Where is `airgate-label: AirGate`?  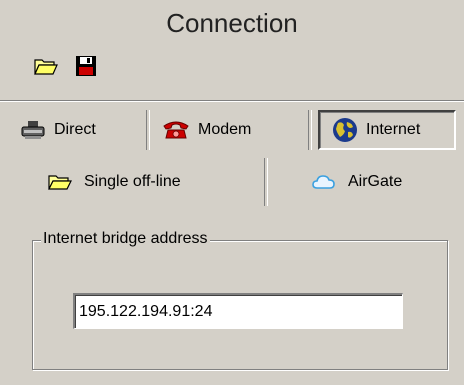 airgate-label: AirGate is located at coordinates (375, 181).